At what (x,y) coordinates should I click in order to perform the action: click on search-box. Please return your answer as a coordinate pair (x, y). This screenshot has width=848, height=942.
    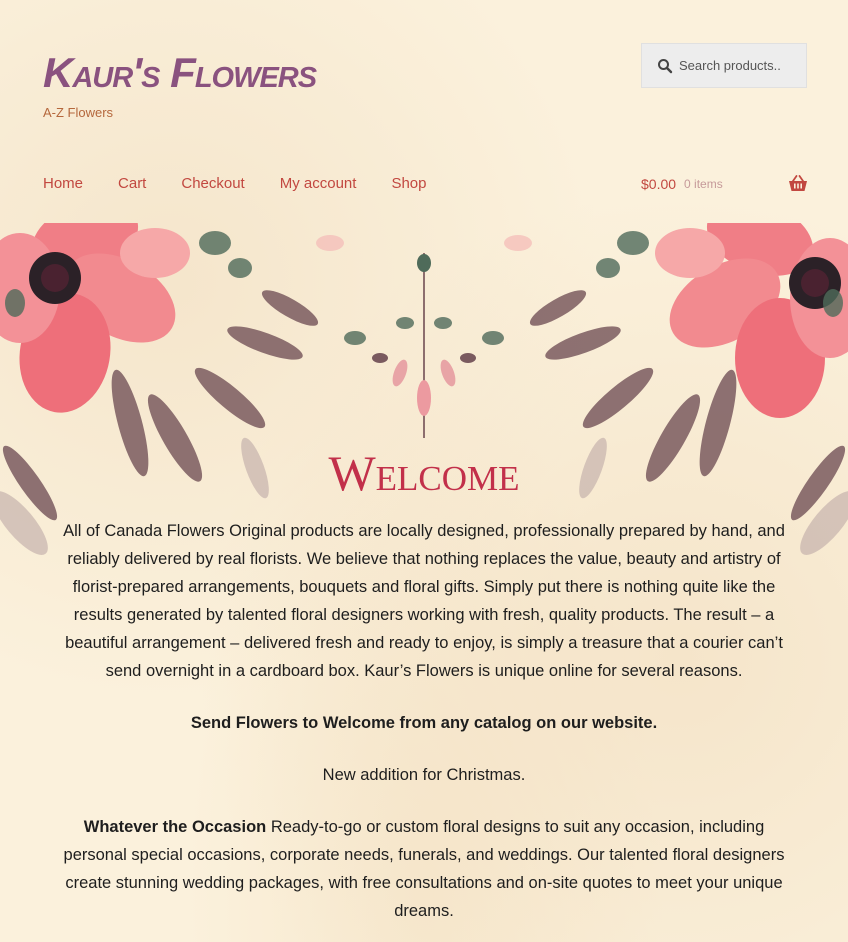
    Looking at the image, I should click on (724, 65).